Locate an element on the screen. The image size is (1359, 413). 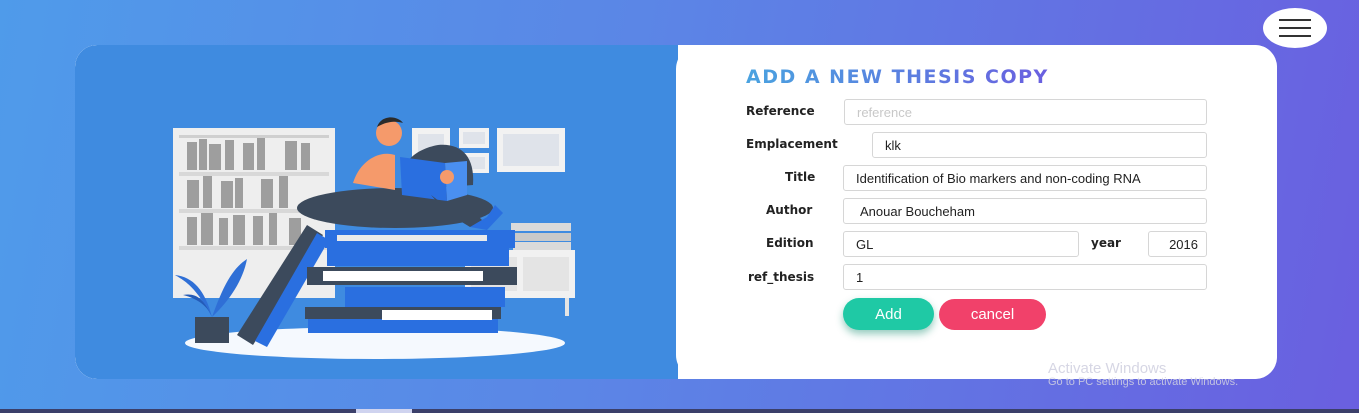
title-label: Title is located at coordinates (800, 177).